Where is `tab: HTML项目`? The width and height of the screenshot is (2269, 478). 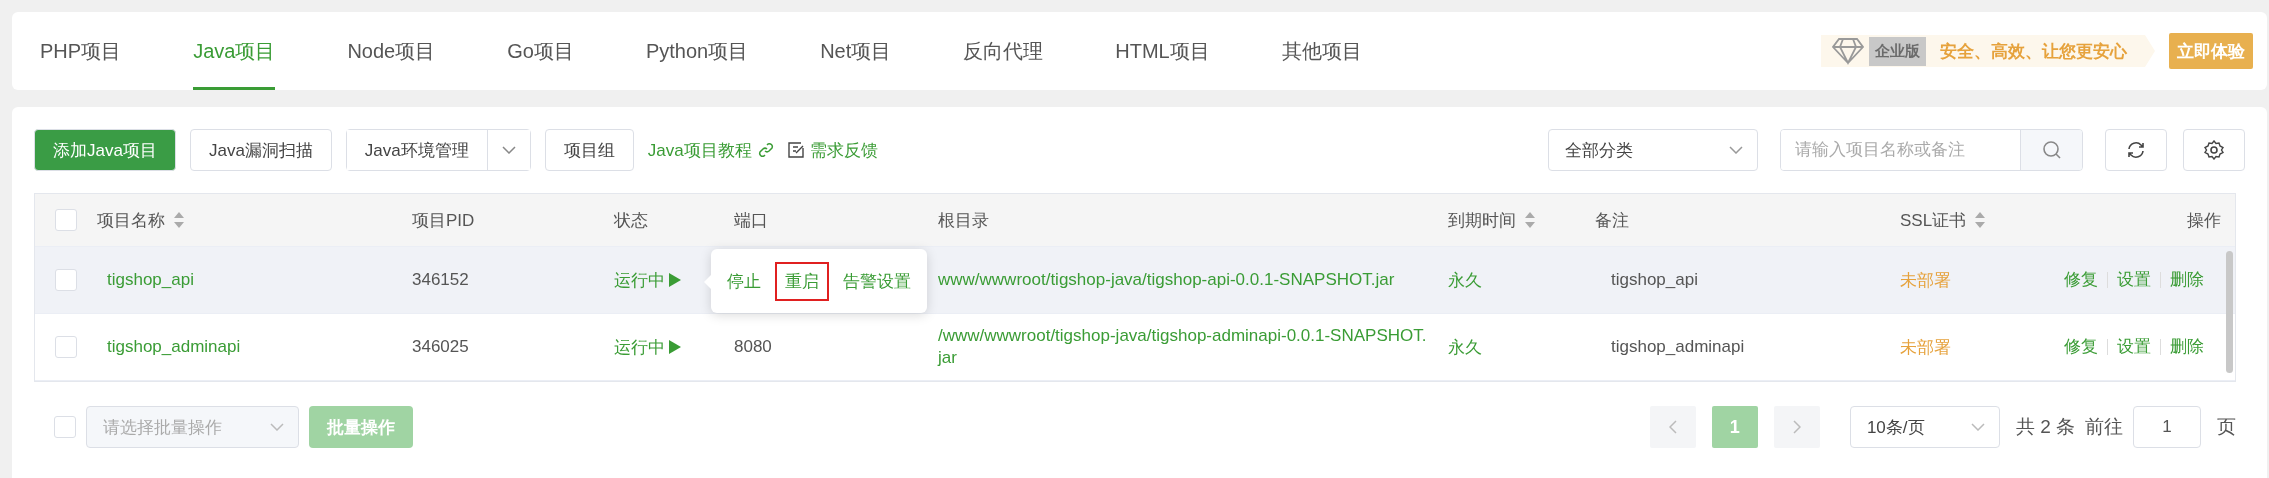 tab: HTML项目 is located at coordinates (1162, 51).